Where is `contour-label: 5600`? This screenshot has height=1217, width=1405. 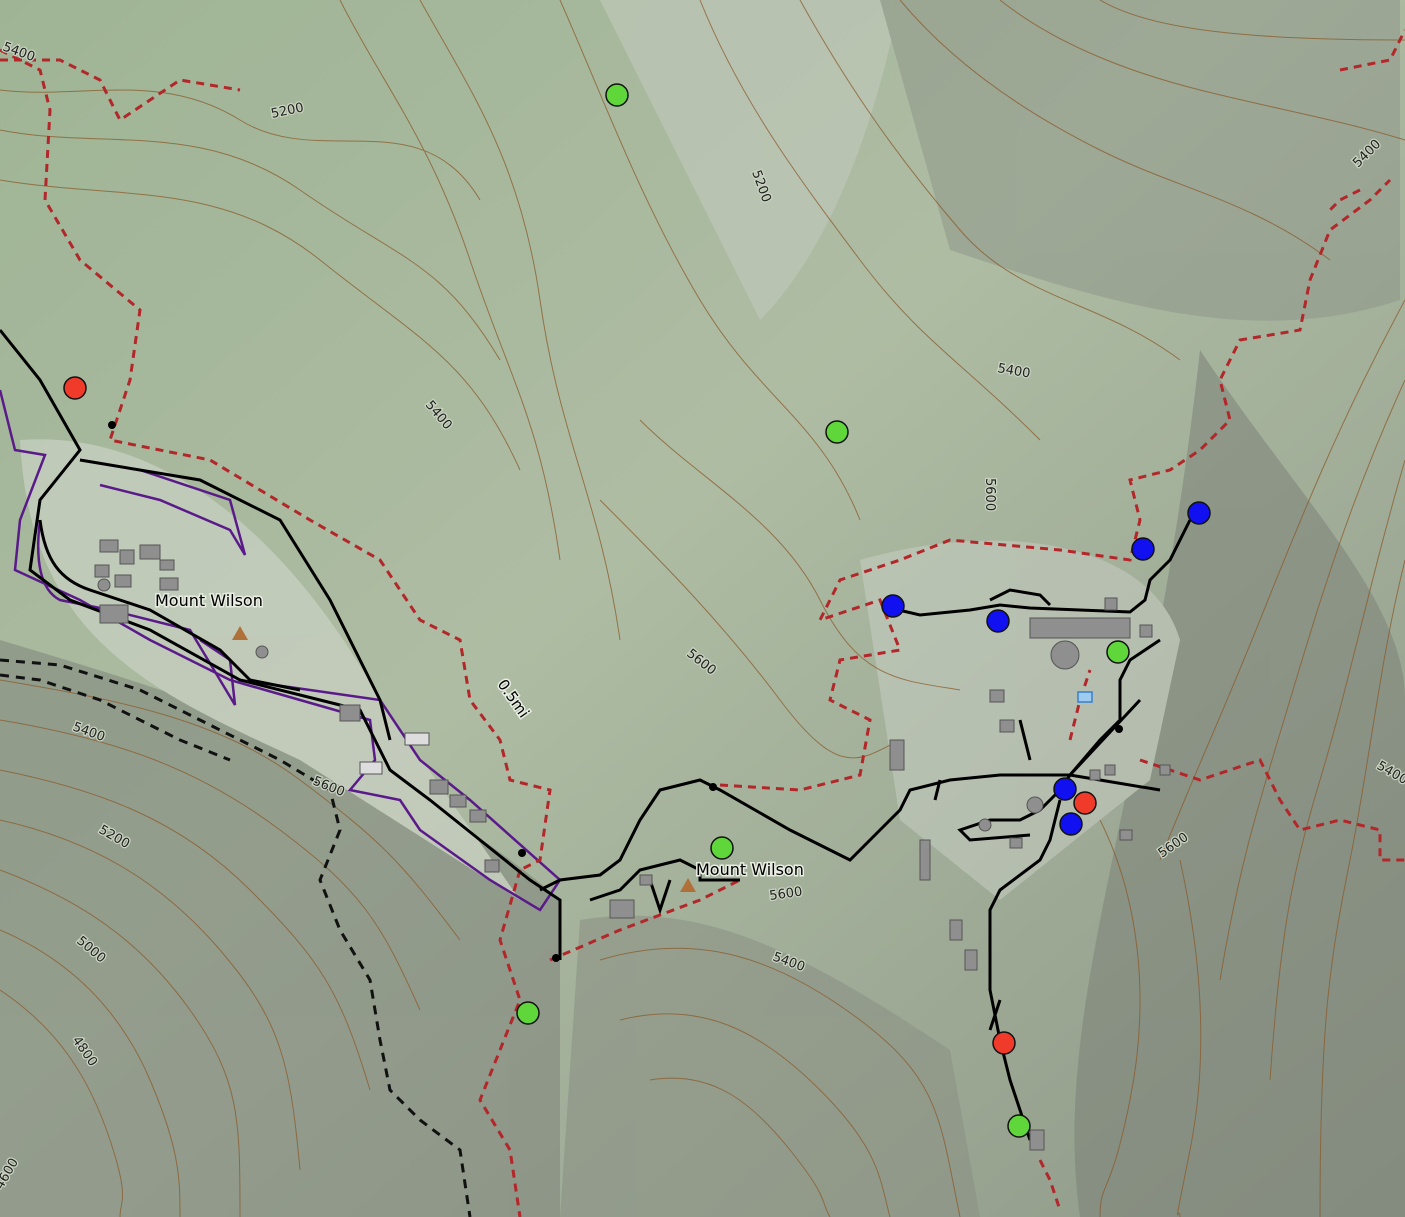
contour-label: 5600 is located at coordinates (989, 494).